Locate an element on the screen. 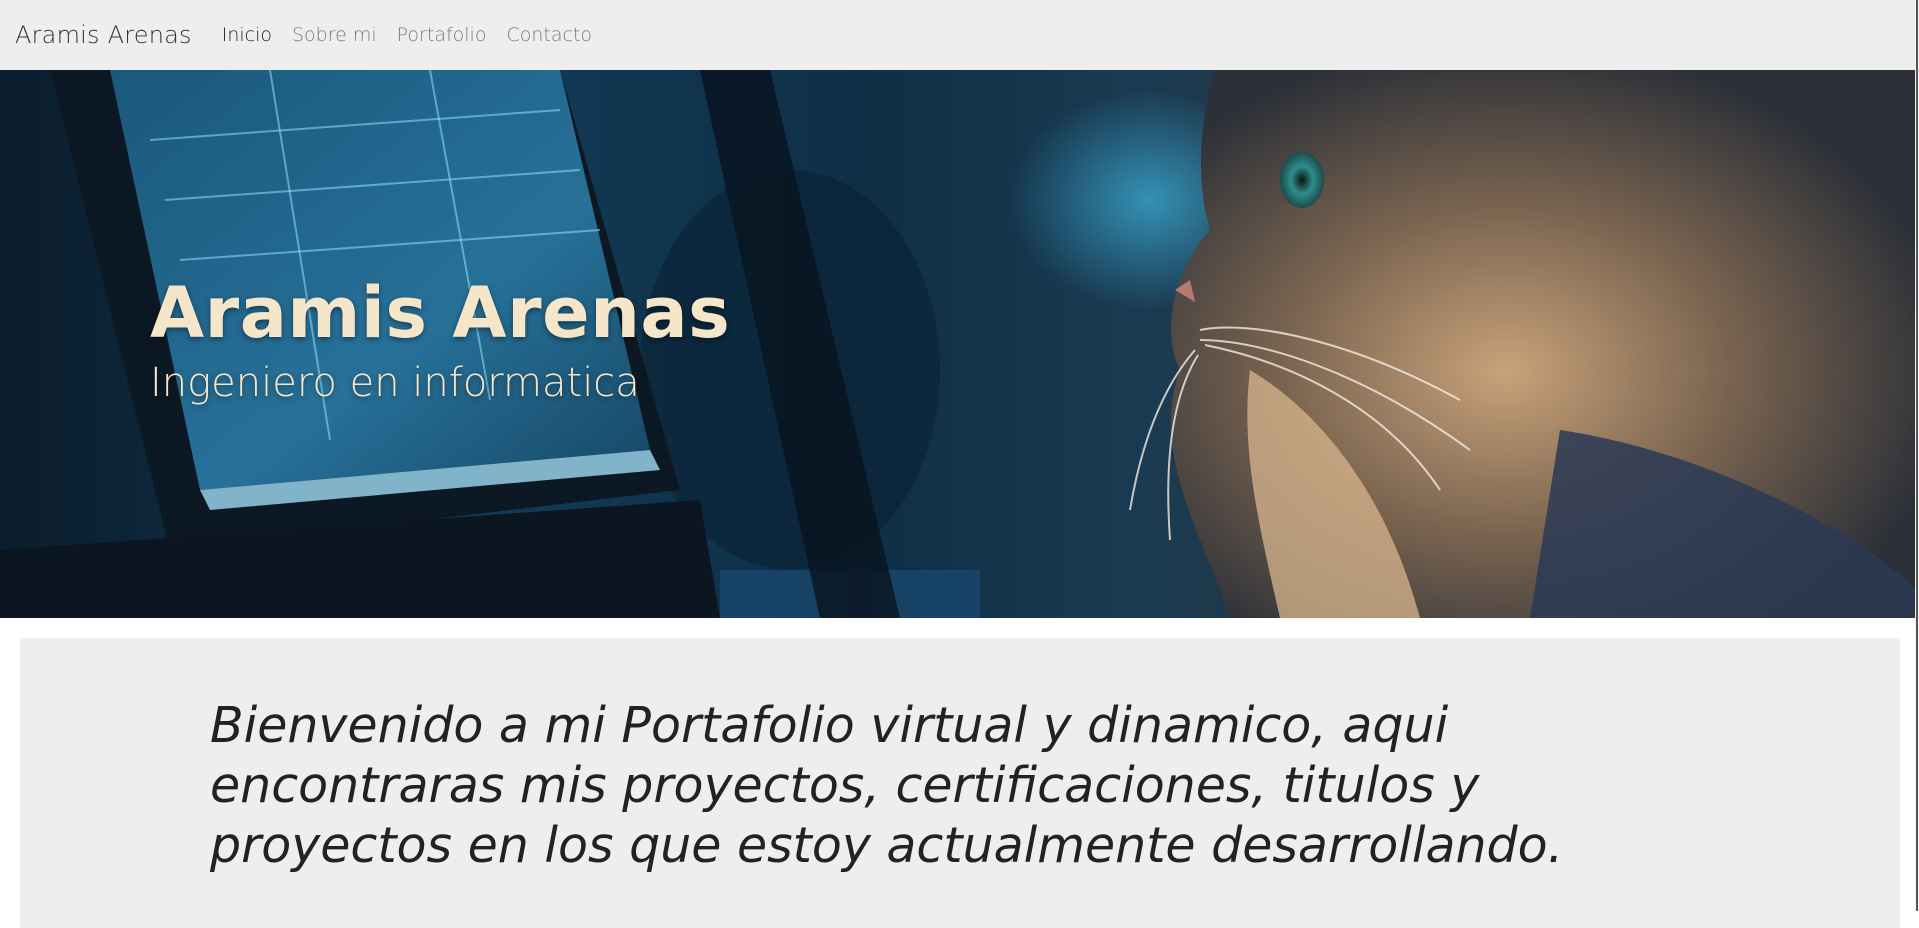 The width and height of the screenshot is (1919, 928). nav-link-inicio: Inicio is located at coordinates (247, 35).